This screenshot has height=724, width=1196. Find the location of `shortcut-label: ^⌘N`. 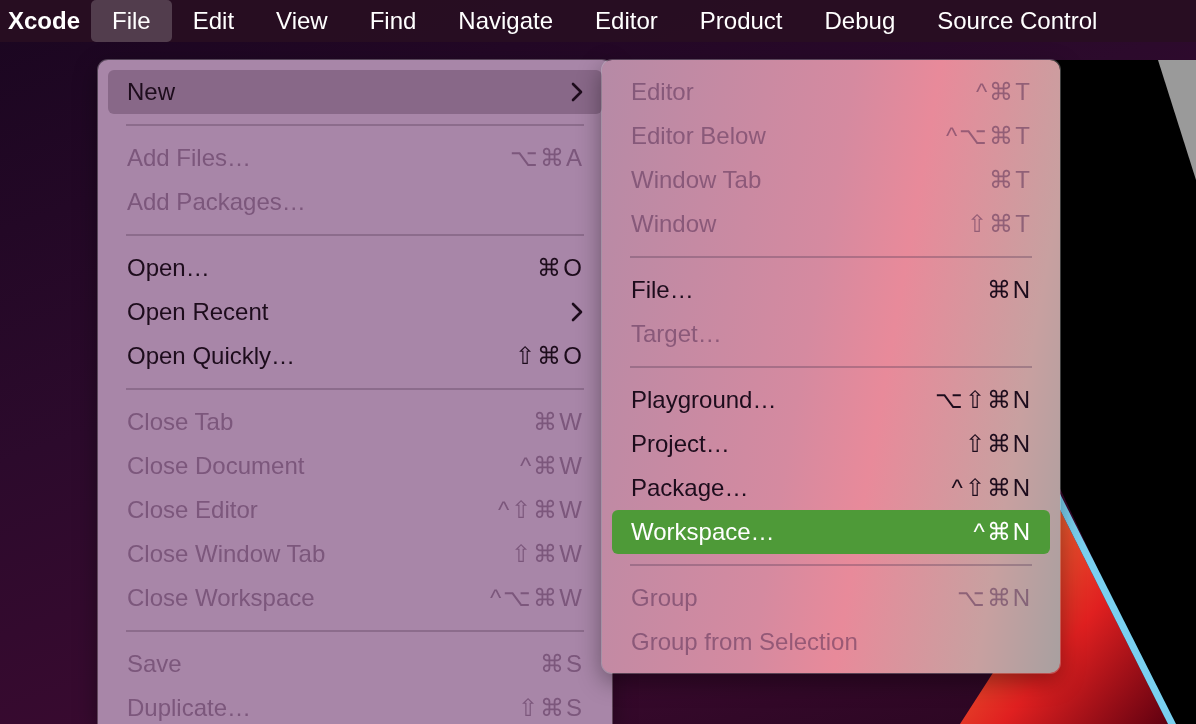

shortcut-label: ^⌘N is located at coordinates (1002, 532).